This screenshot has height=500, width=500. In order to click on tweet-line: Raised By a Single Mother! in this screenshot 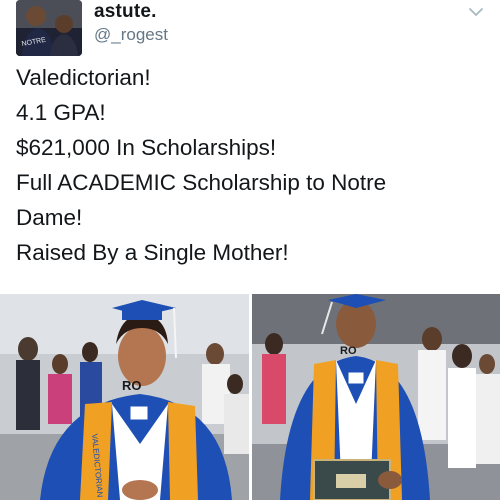, I will do `click(152, 252)`.